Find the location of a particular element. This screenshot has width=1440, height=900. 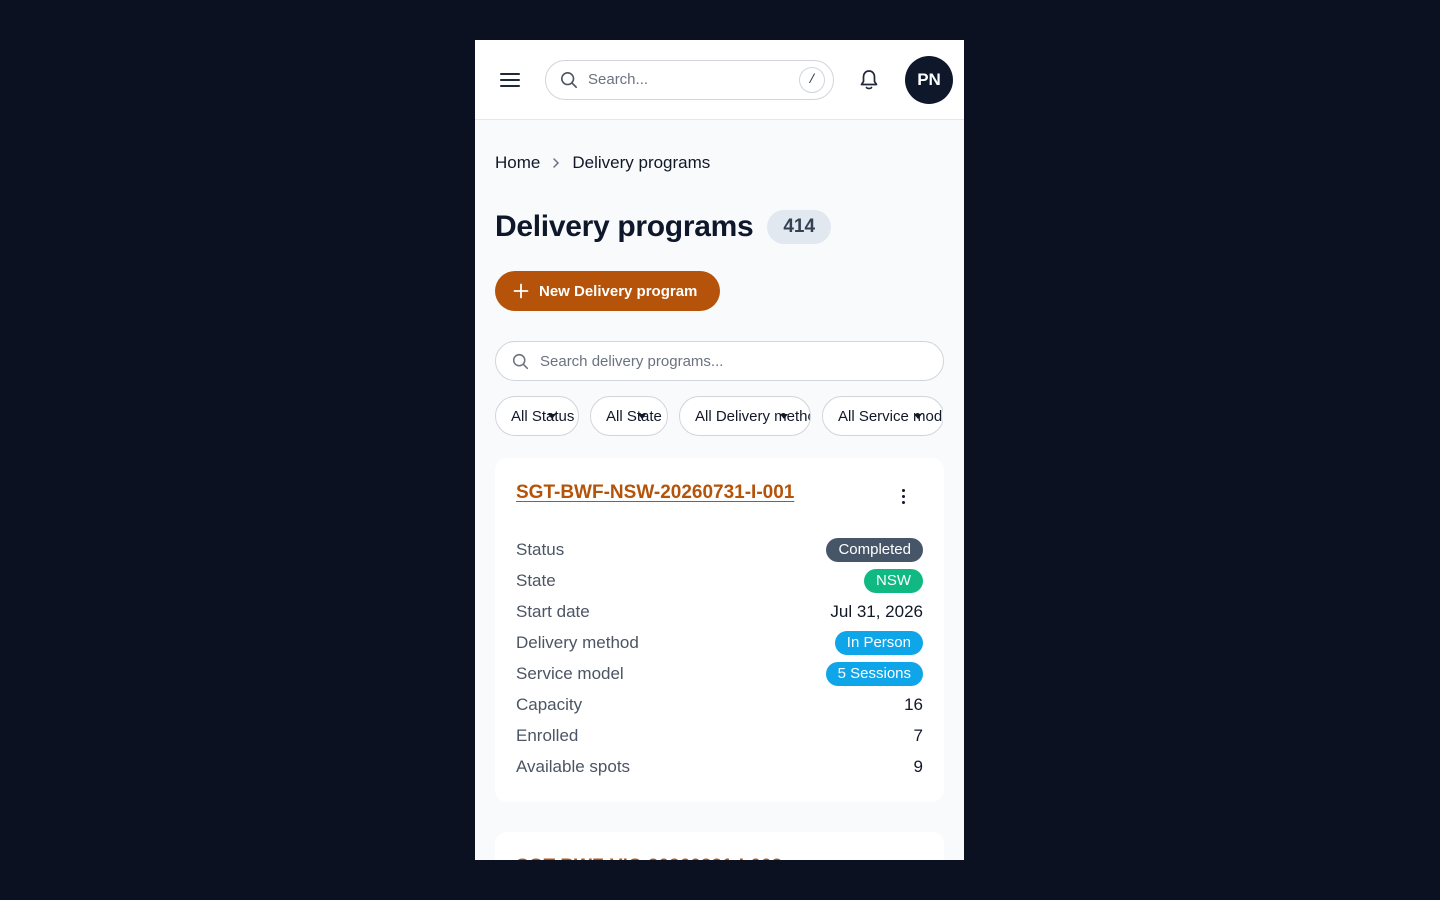

detail-row-delivery-method: Delivery method In Person is located at coordinates (719, 642).